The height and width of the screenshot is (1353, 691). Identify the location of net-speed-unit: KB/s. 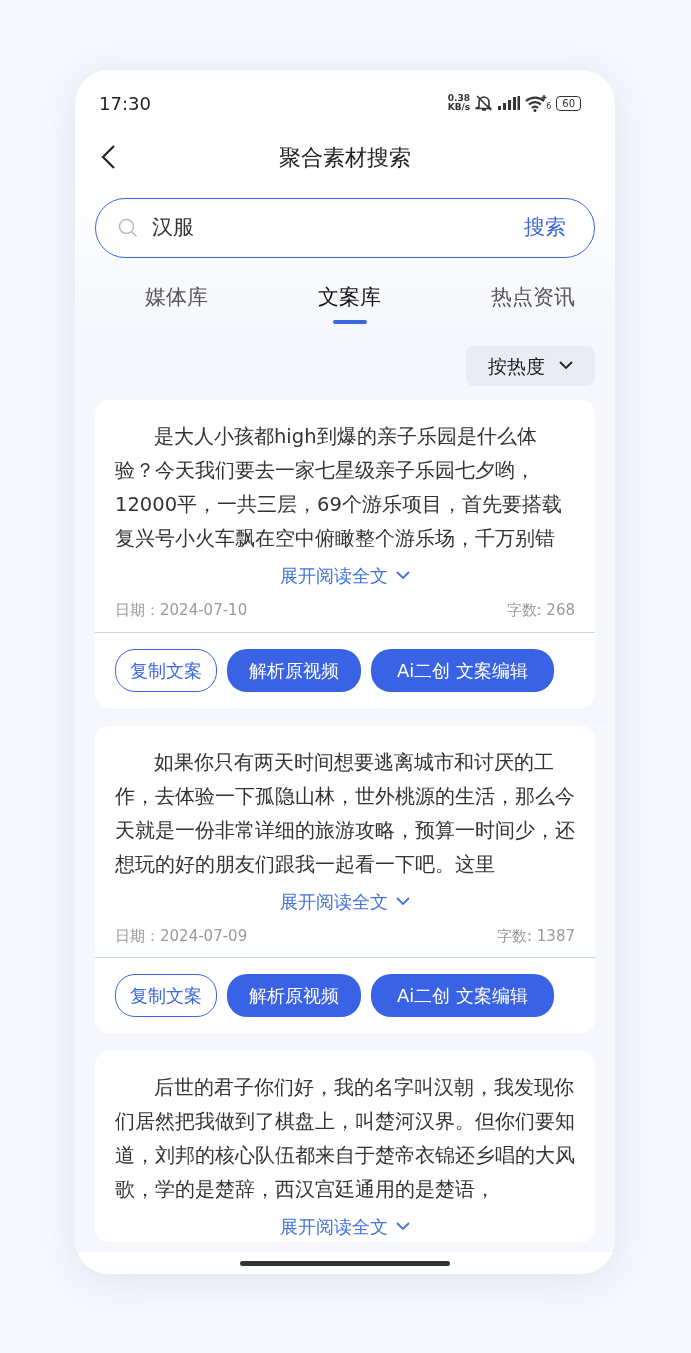
(459, 107).